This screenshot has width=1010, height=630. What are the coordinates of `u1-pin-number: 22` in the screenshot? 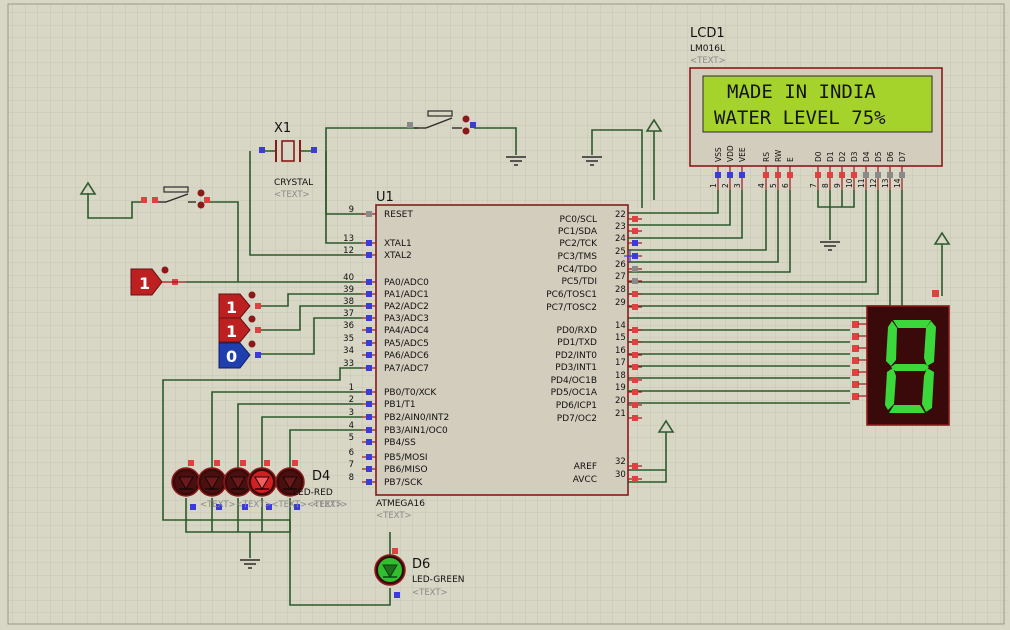 It's located at (620, 215).